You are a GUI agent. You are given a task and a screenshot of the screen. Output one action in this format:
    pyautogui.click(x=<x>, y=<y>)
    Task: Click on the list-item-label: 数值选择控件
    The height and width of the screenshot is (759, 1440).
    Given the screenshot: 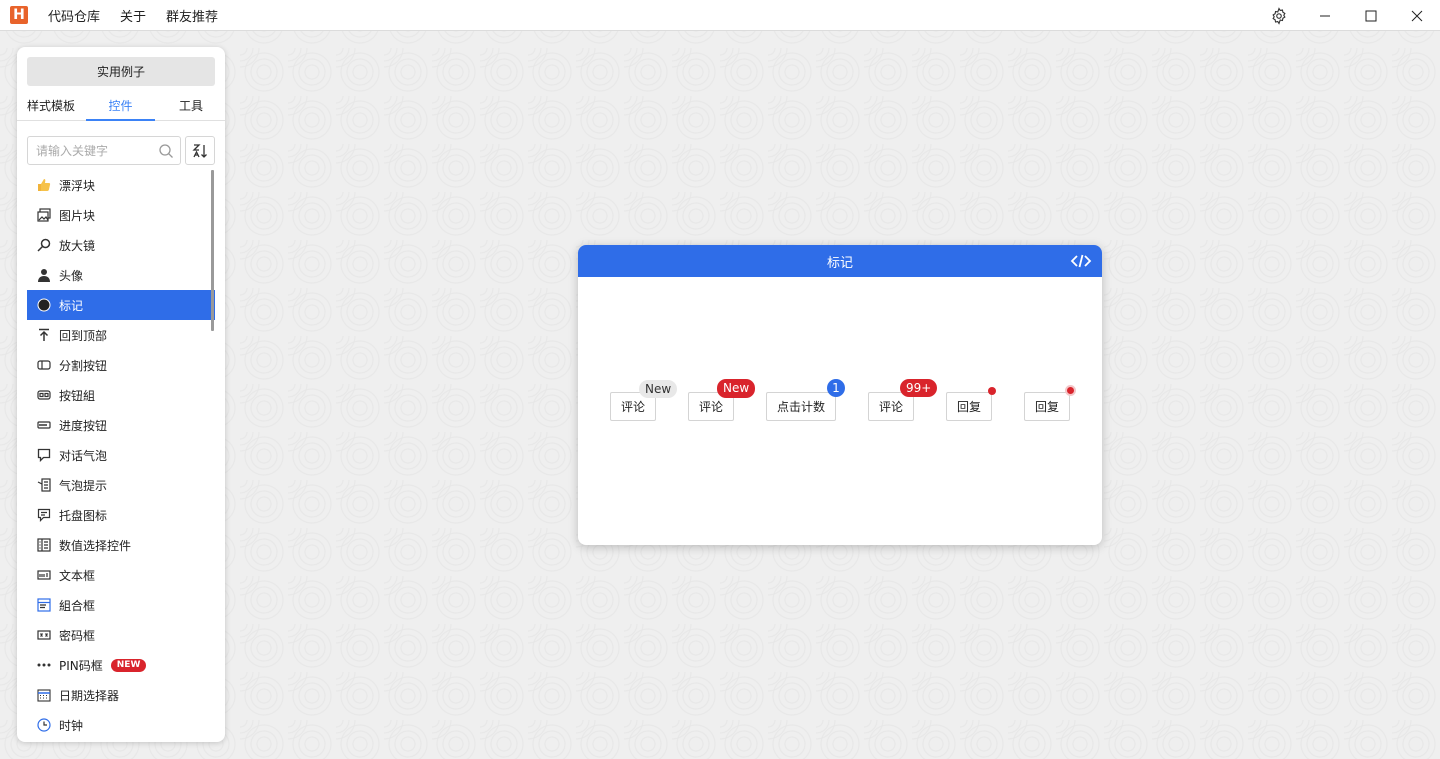 What is the action you would take?
    pyautogui.click(x=95, y=545)
    